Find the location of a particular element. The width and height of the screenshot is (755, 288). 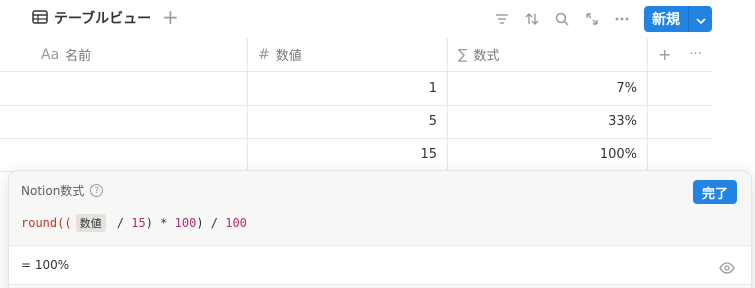

column-header-formula: ∑ 数式 is located at coordinates (548, 54).